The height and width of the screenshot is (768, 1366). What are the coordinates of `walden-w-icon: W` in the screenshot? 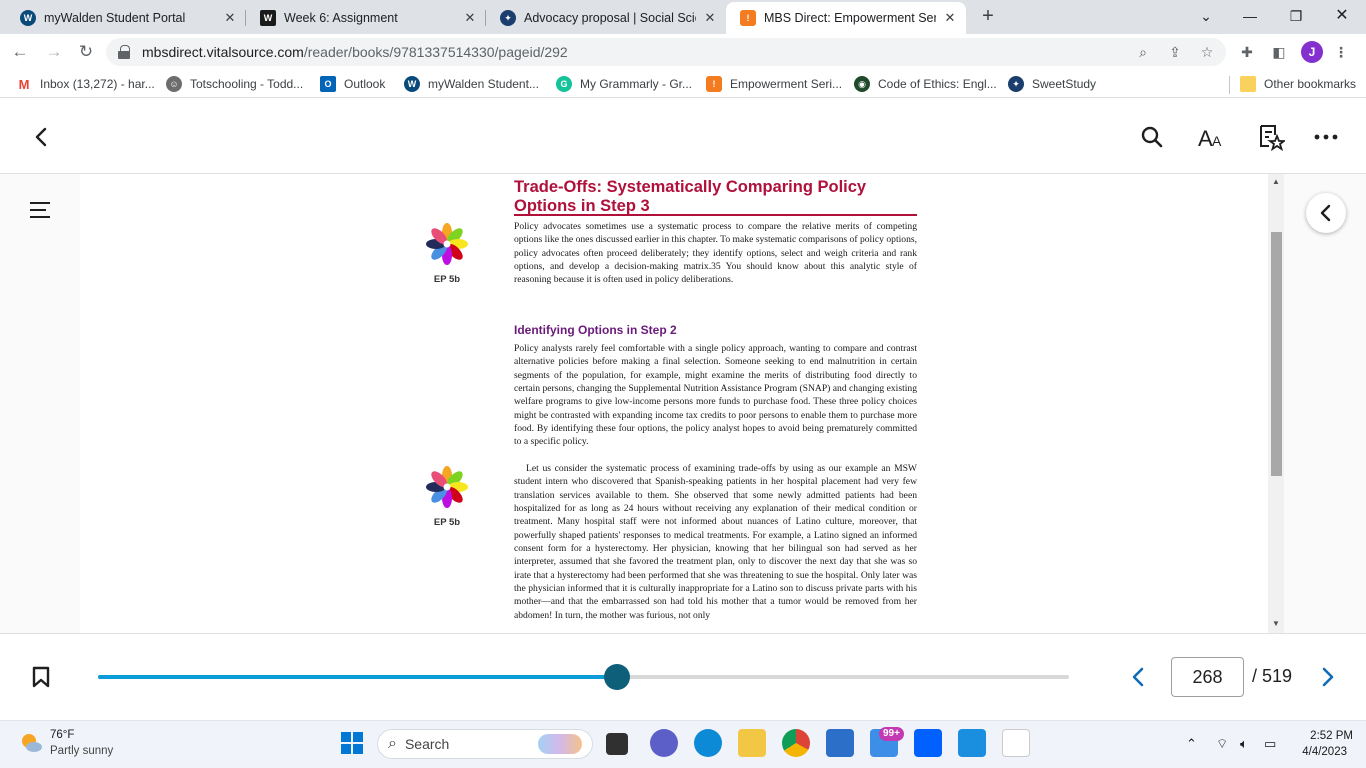 It's located at (28, 18).